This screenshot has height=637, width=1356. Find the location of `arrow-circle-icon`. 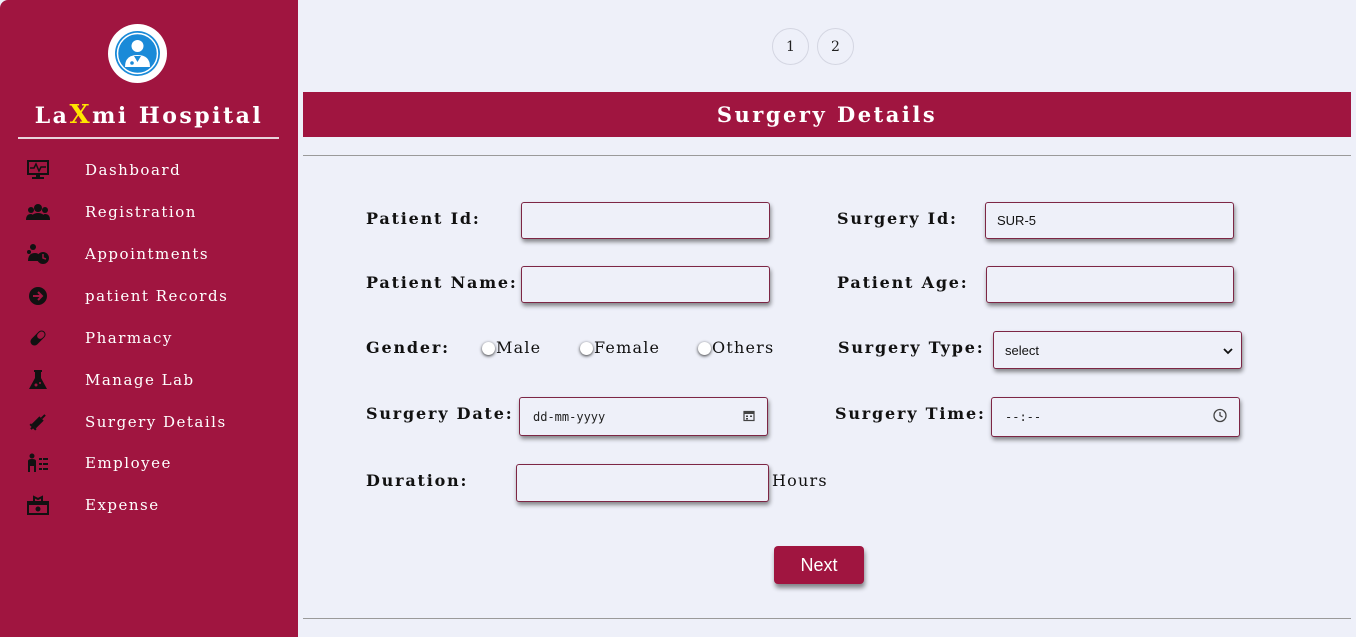

arrow-circle-icon is located at coordinates (38, 296).